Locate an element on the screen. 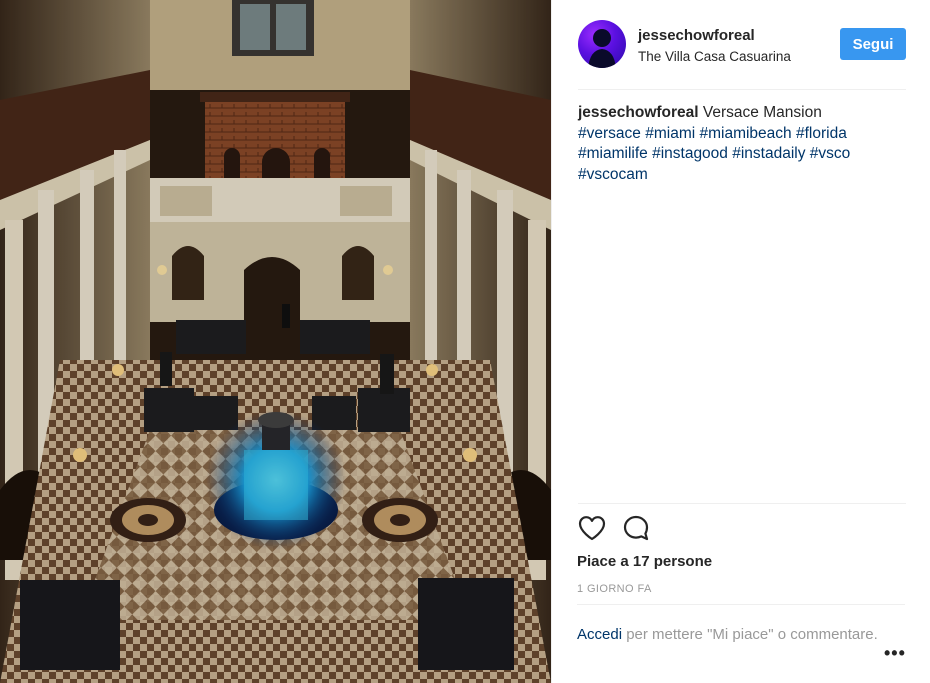  hashtag: #miamilife is located at coordinates (613, 153).